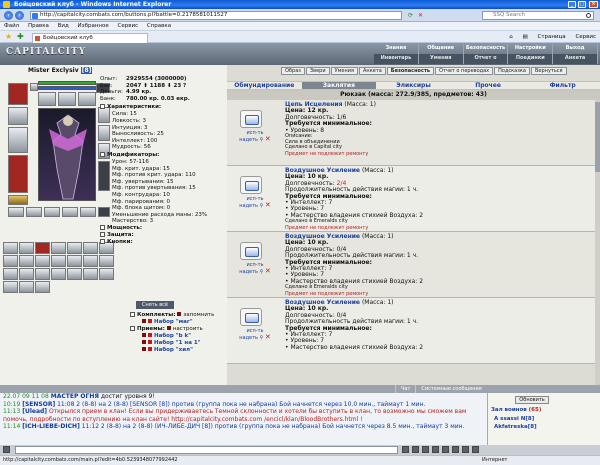  I want to click on exit-chat-icon, so click(475, 449).